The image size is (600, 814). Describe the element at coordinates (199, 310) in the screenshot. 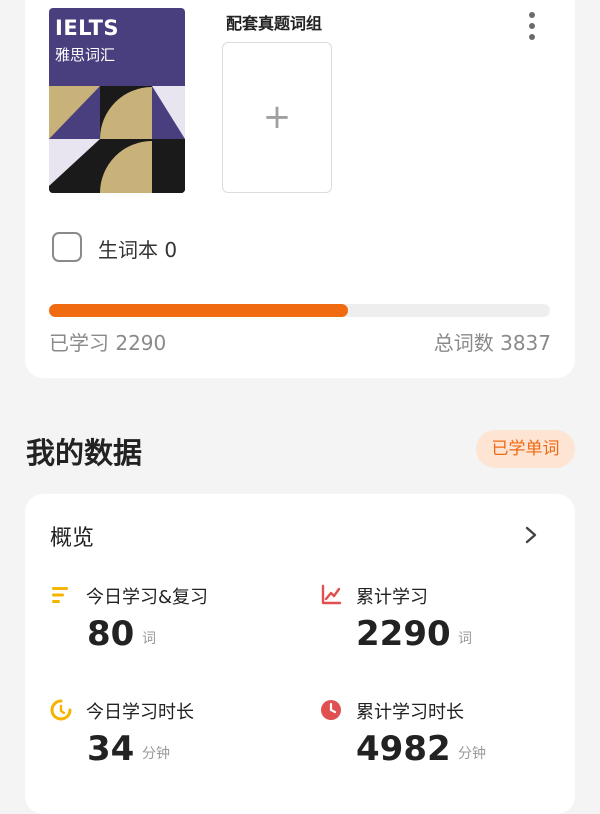

I see `progress-fill` at that location.